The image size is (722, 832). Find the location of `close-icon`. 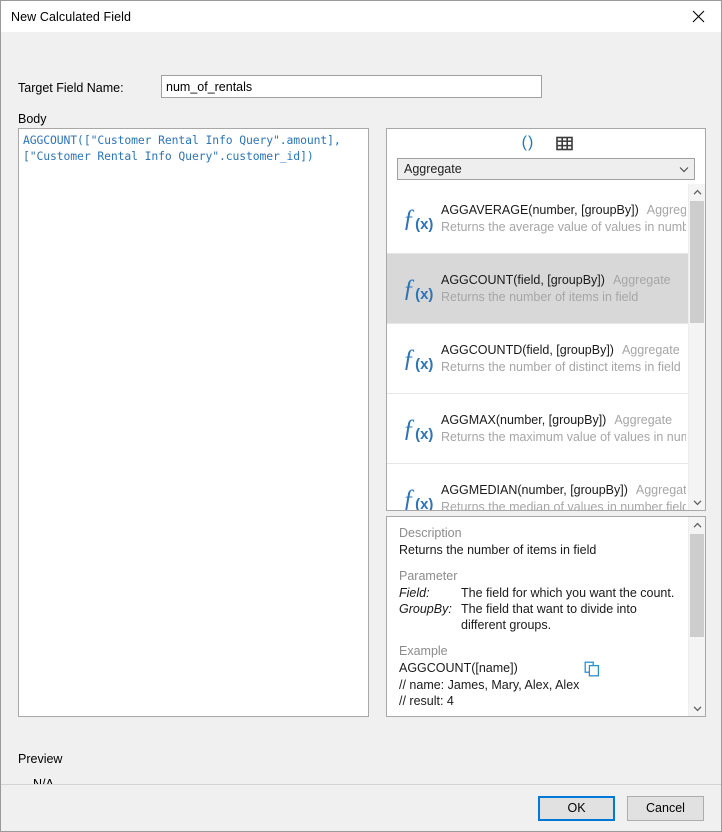

close-icon is located at coordinates (698, 16).